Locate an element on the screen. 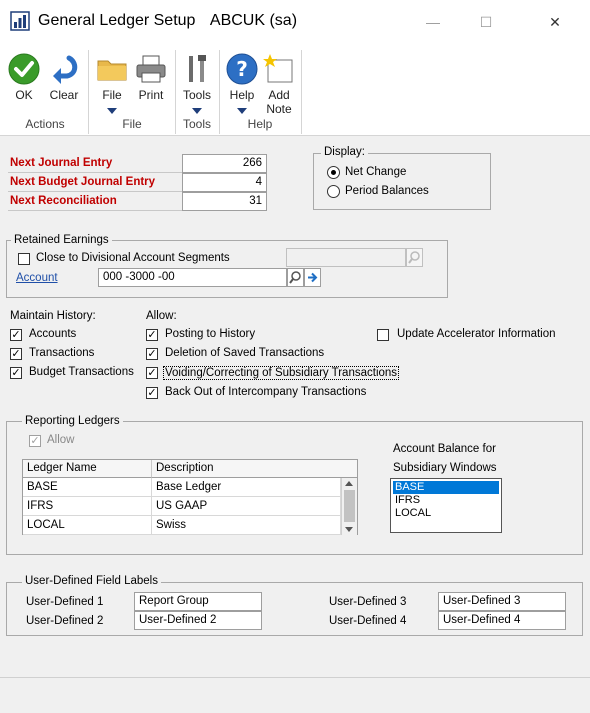  close-divisional-checkbox is located at coordinates (24, 259).